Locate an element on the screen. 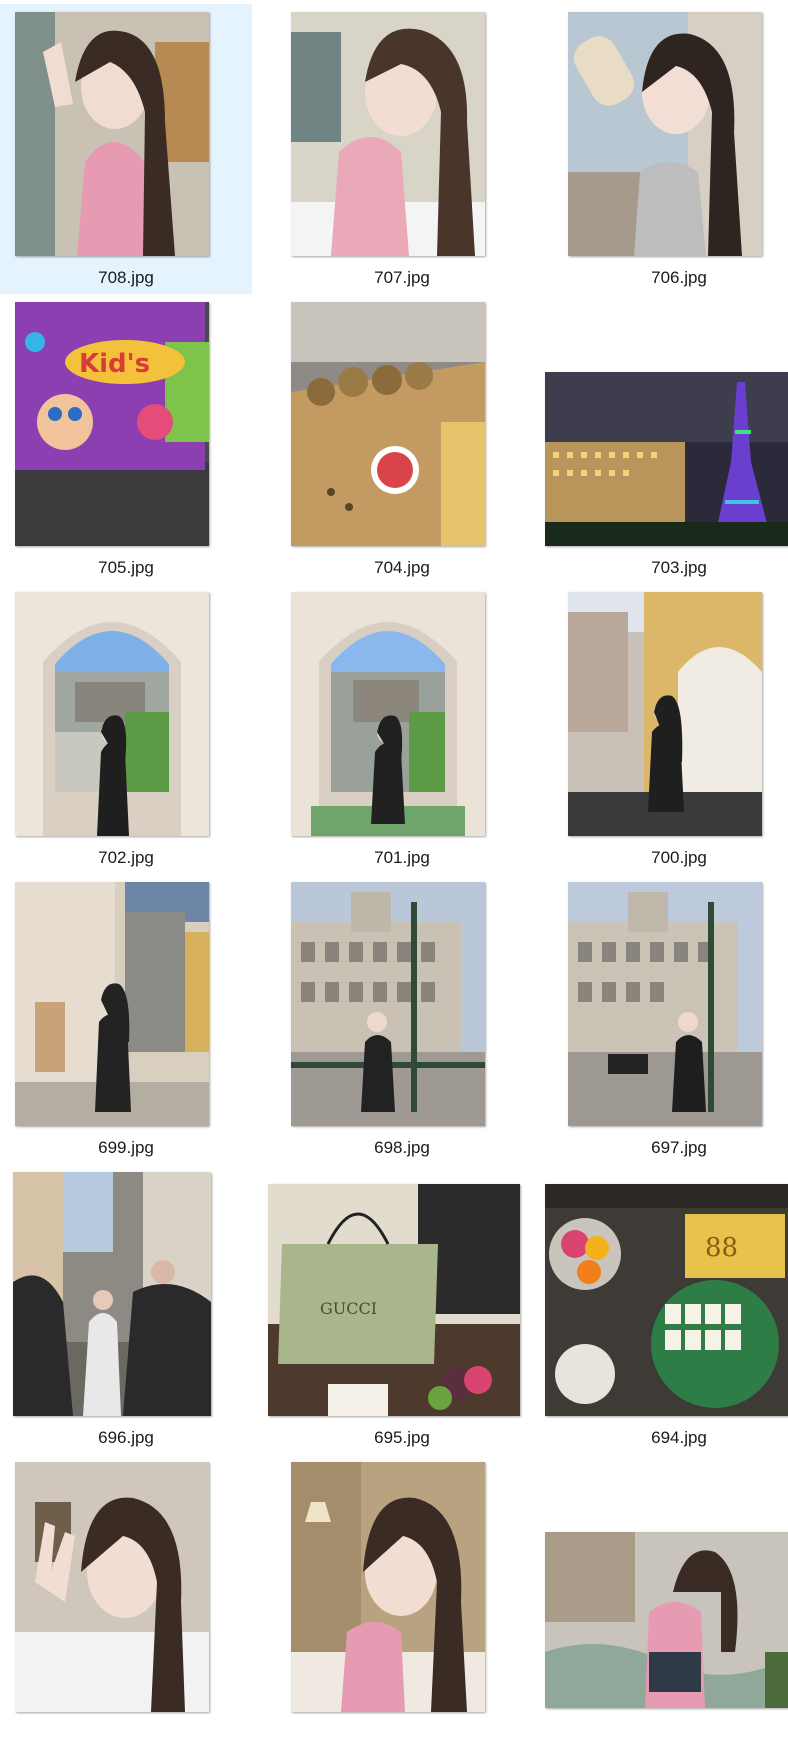  file-tile-700: 700.jpg is located at coordinates (670, 729).